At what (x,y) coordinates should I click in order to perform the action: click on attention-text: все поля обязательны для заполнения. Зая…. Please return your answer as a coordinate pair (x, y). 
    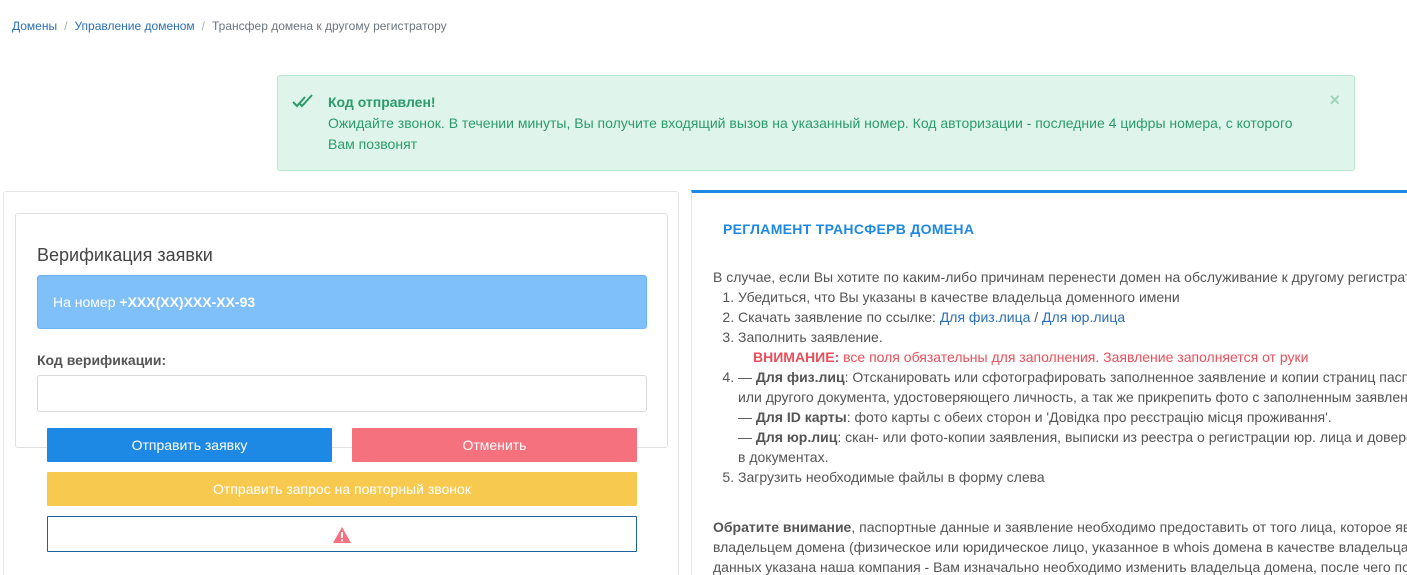
    Looking at the image, I should click on (1074, 357).